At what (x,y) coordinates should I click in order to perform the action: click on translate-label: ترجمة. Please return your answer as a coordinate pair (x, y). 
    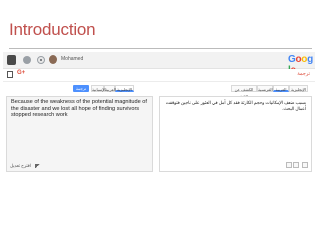
    Looking at the image, I should click on (303, 74).